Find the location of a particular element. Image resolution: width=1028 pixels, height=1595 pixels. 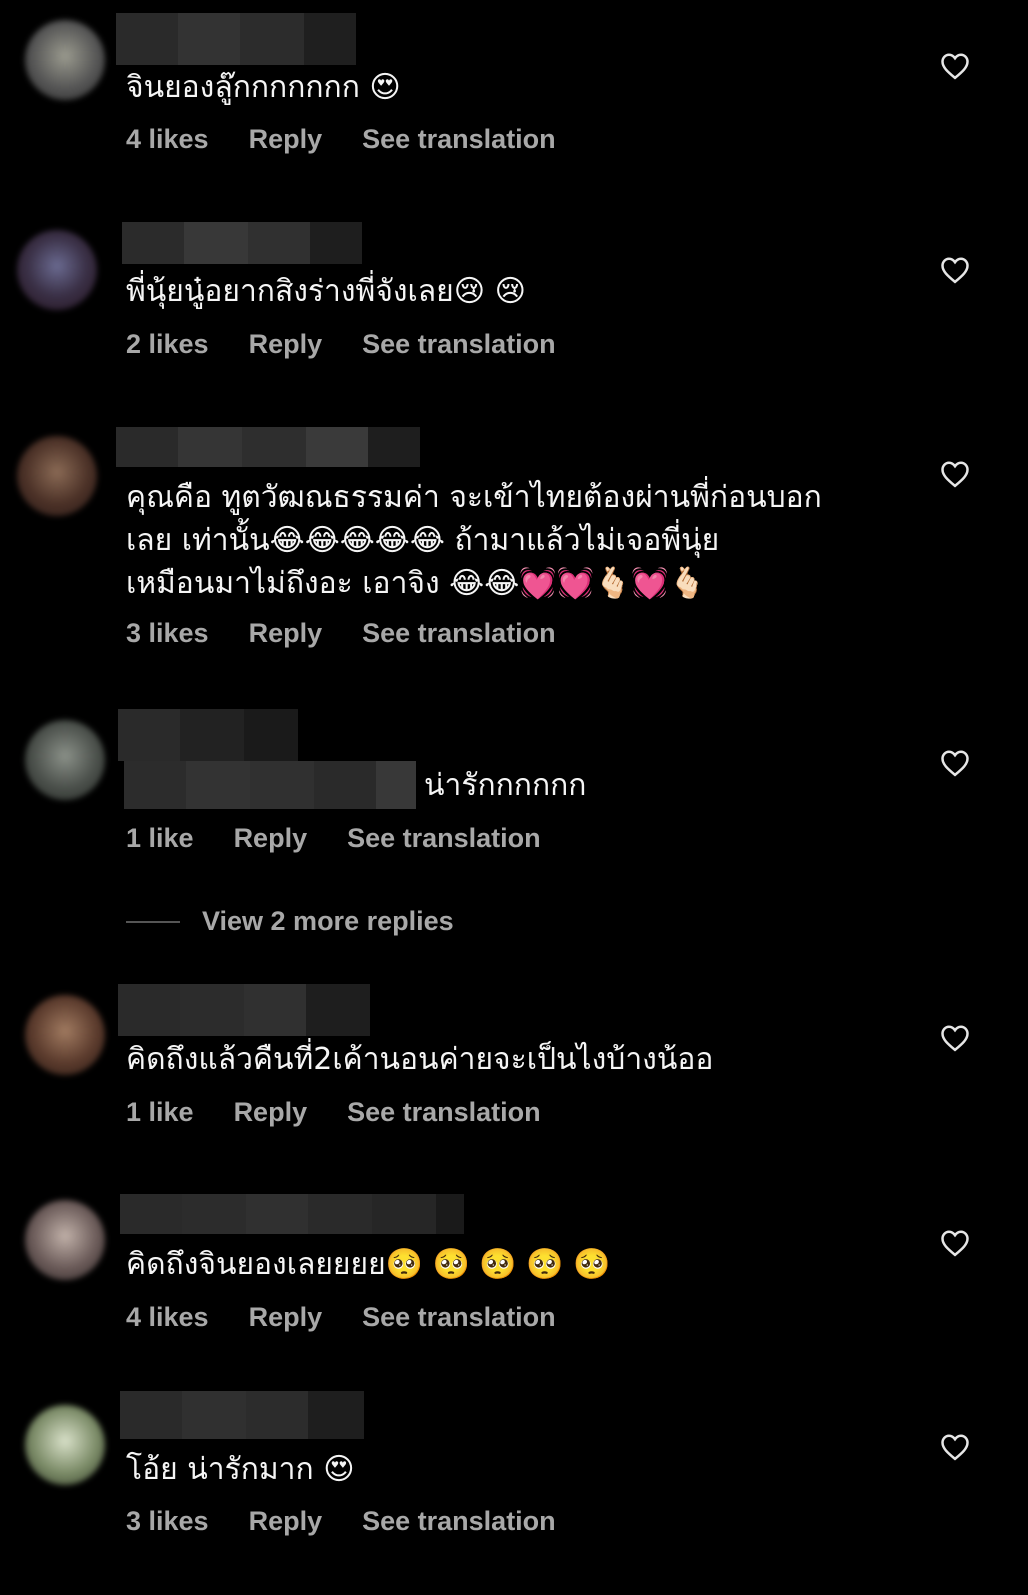

divider-line is located at coordinates (153, 921).